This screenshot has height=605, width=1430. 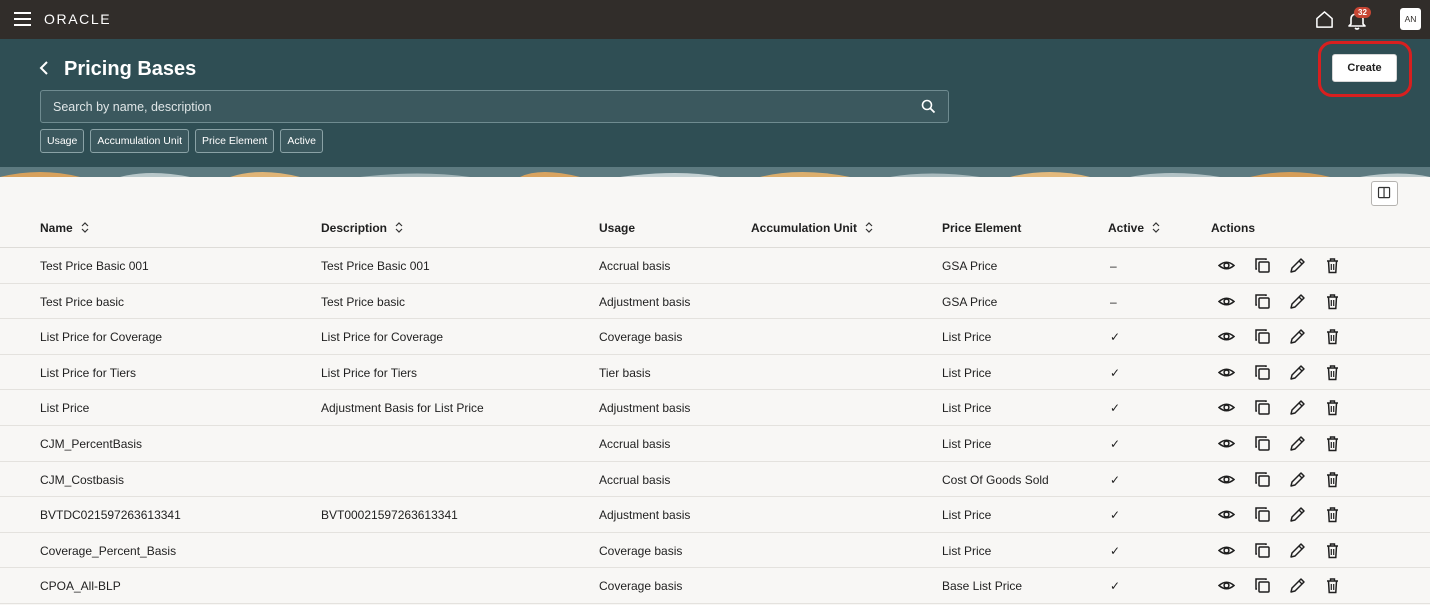 I want to click on column-header-name: Name, so click(x=64, y=228).